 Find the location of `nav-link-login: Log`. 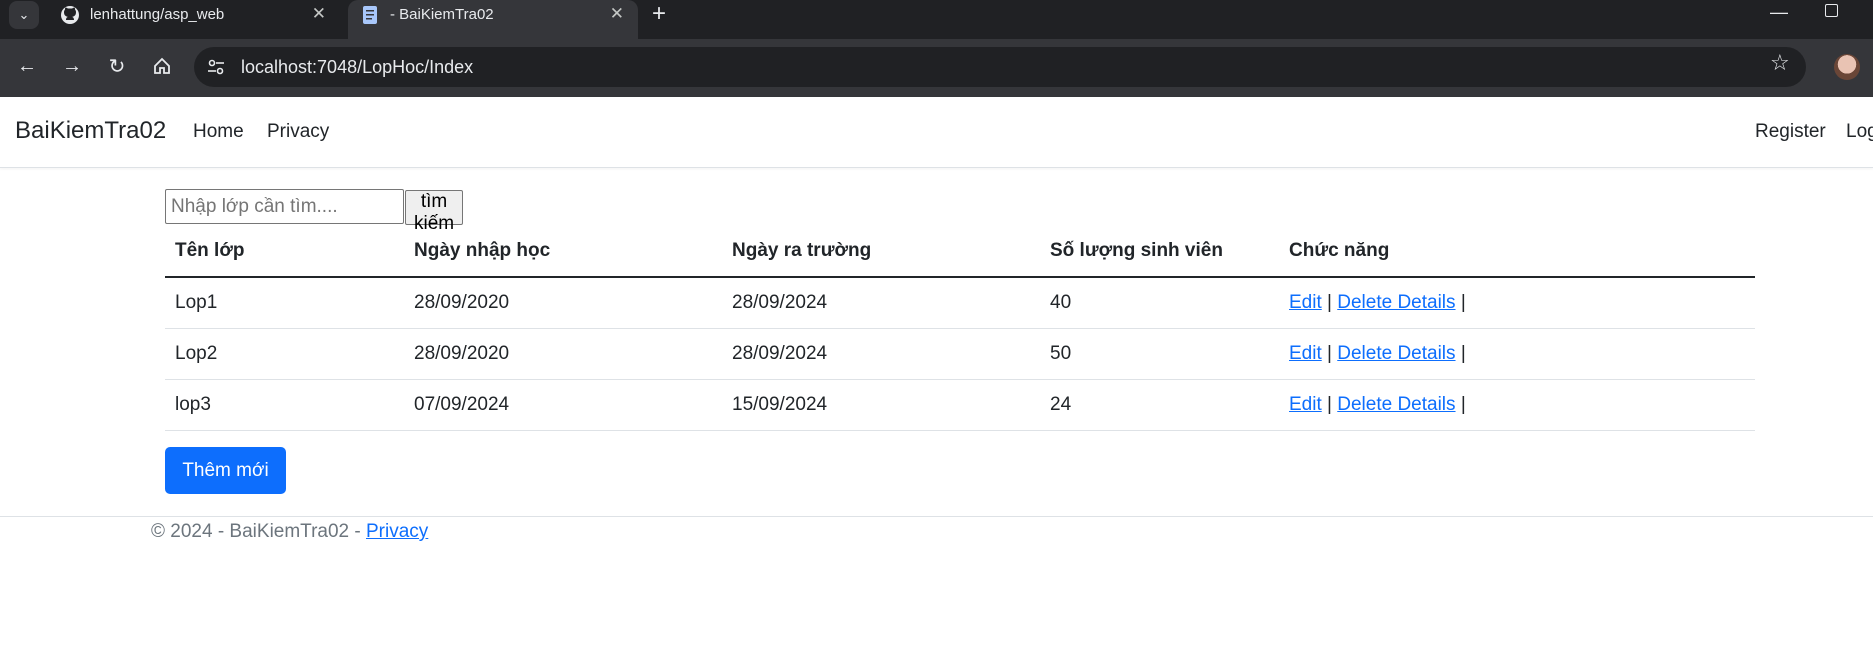

nav-link-login: Log is located at coordinates (1859, 132).